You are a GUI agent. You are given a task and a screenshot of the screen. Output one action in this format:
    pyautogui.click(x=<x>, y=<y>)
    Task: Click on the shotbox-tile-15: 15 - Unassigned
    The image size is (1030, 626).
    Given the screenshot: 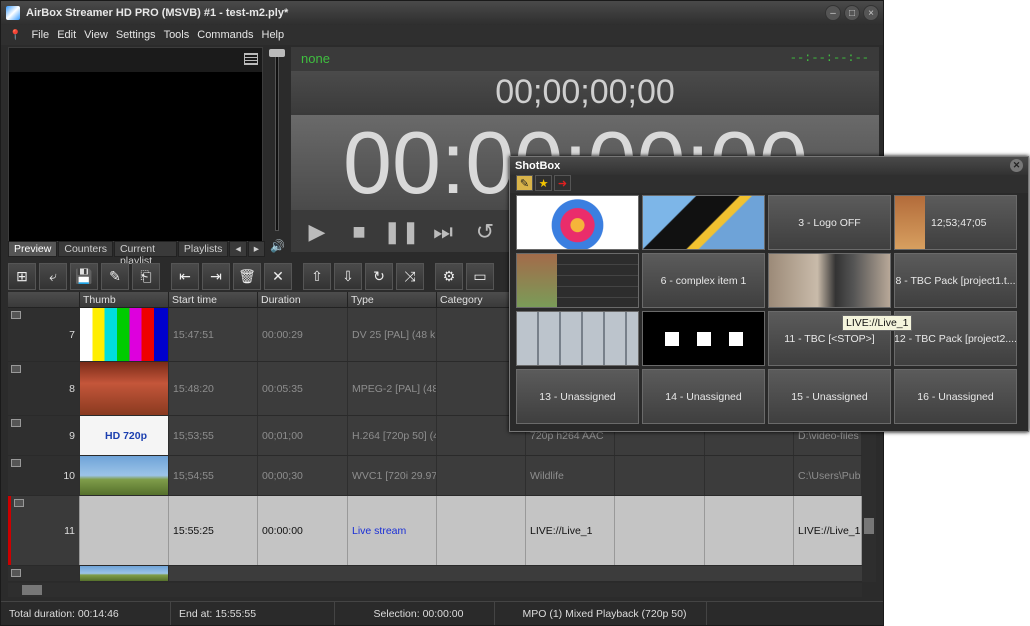 What is the action you would take?
    pyautogui.click(x=829, y=396)
    